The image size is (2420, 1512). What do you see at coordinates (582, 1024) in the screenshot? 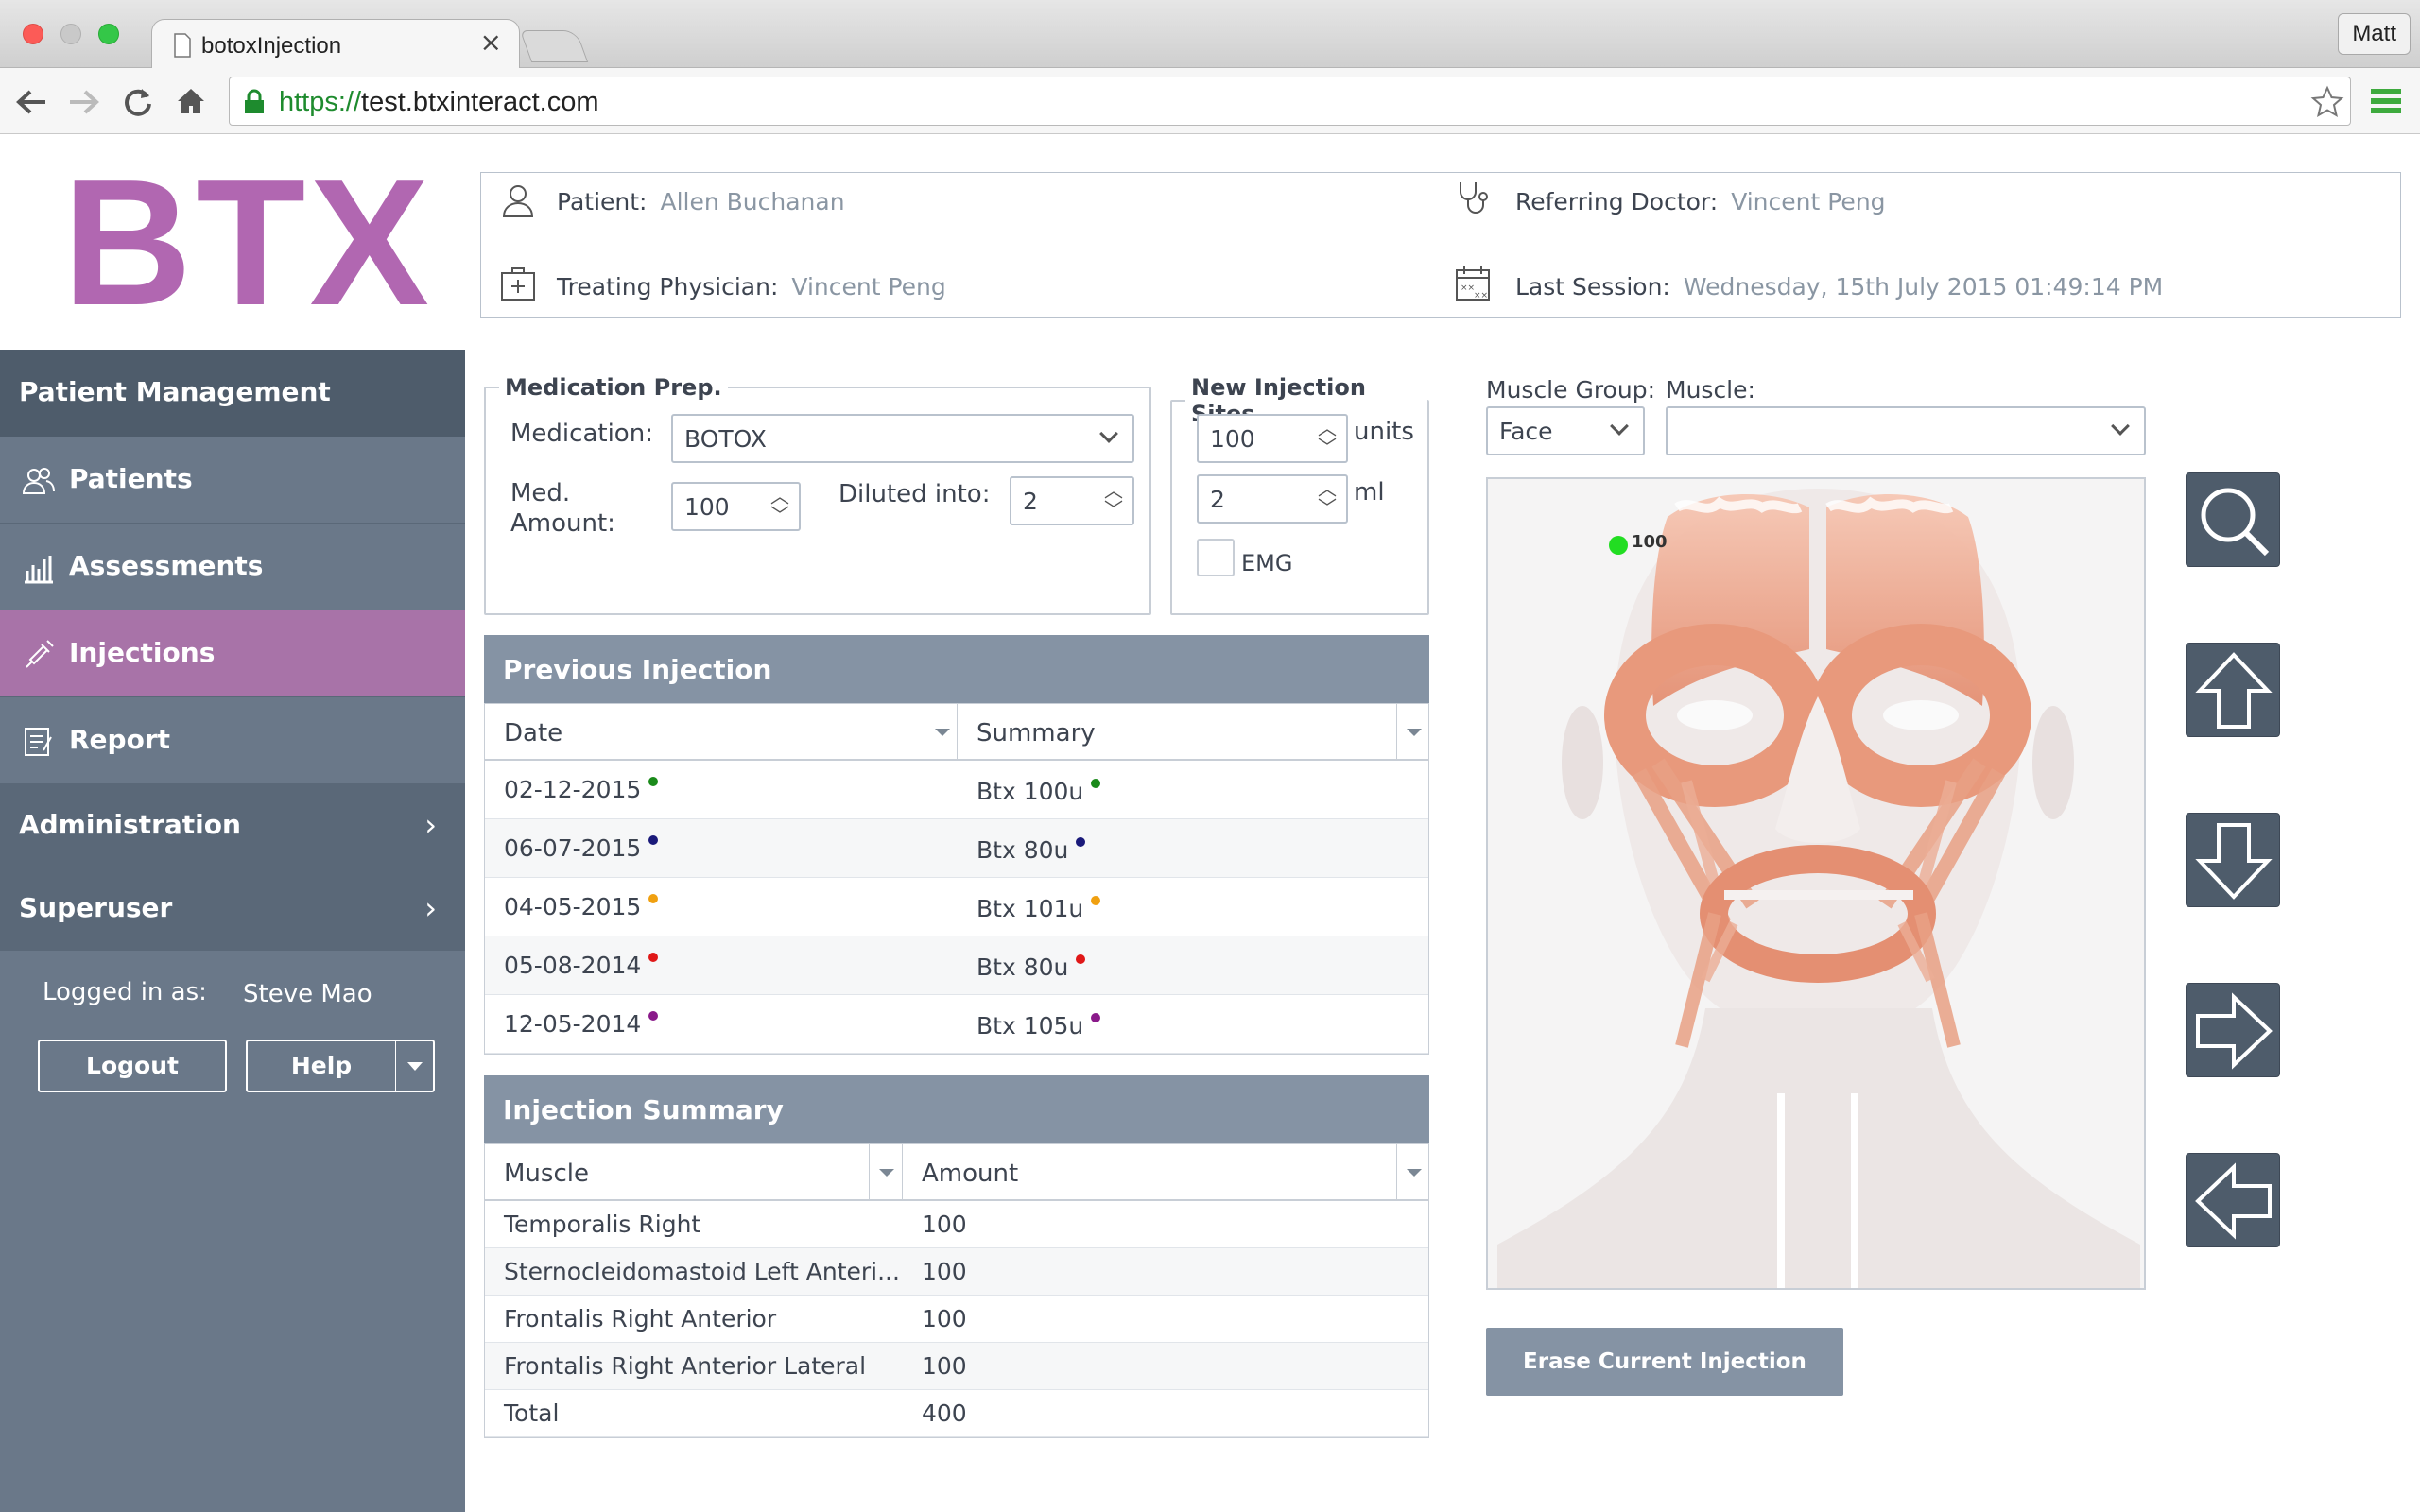
I see `injection-date: 12-05-2014` at bounding box center [582, 1024].